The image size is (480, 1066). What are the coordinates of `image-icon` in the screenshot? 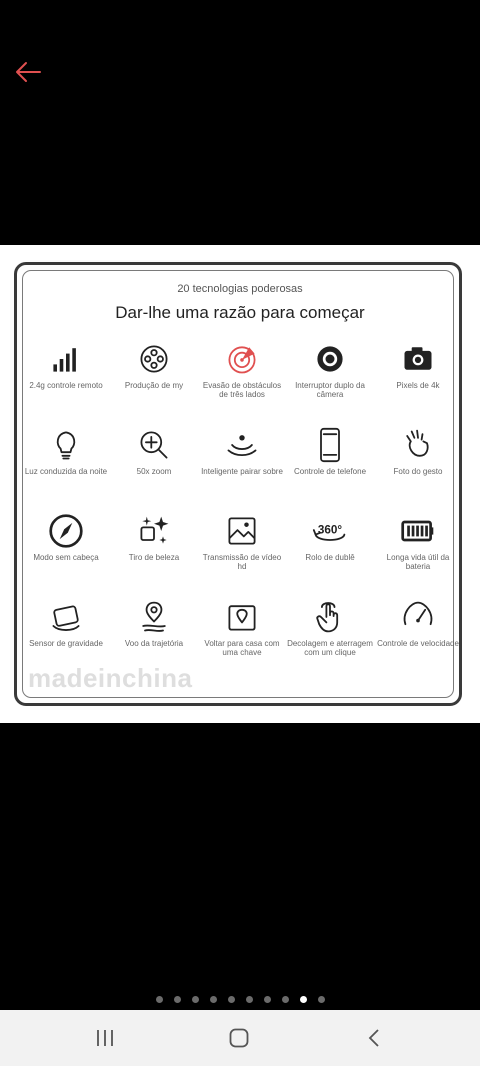 It's located at (242, 531).